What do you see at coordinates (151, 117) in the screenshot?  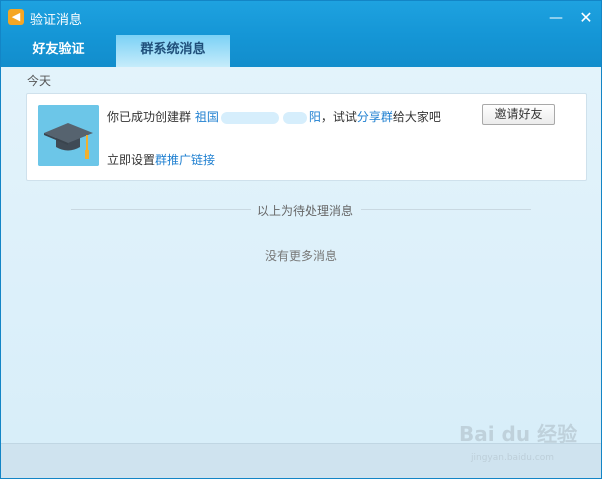 I see `message-prefix: 你已成功创建群` at bounding box center [151, 117].